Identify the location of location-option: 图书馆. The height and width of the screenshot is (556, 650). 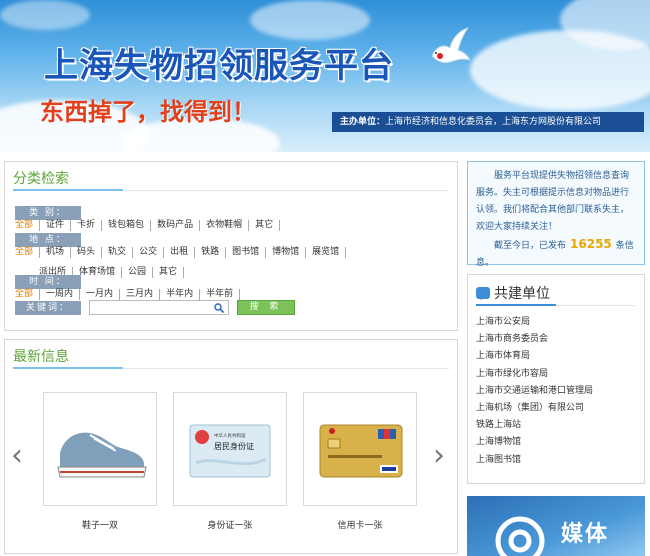
(246, 252).